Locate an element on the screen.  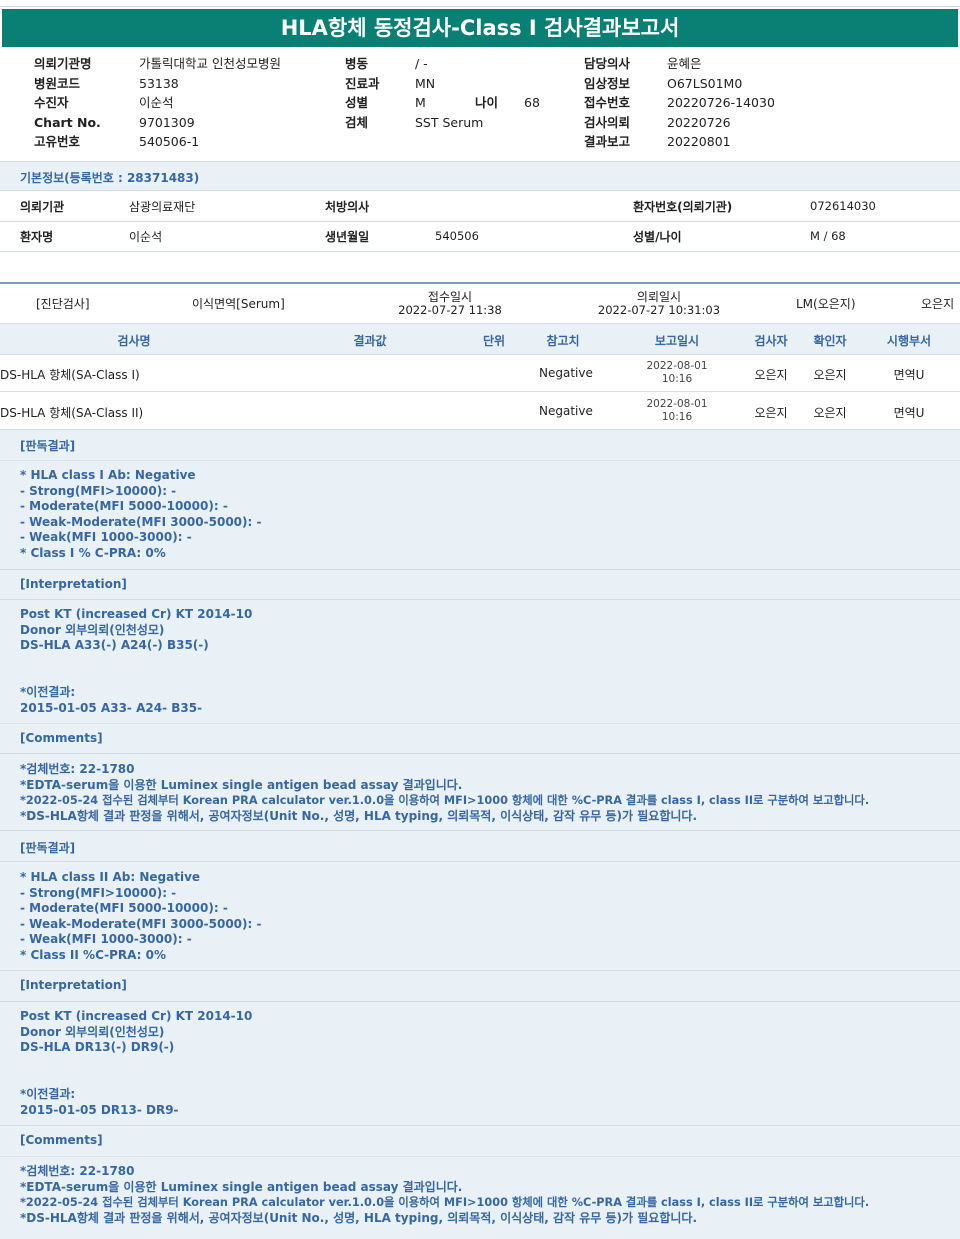
line: 2015-01-05 DR13- DR9- is located at coordinates (99, 1109).